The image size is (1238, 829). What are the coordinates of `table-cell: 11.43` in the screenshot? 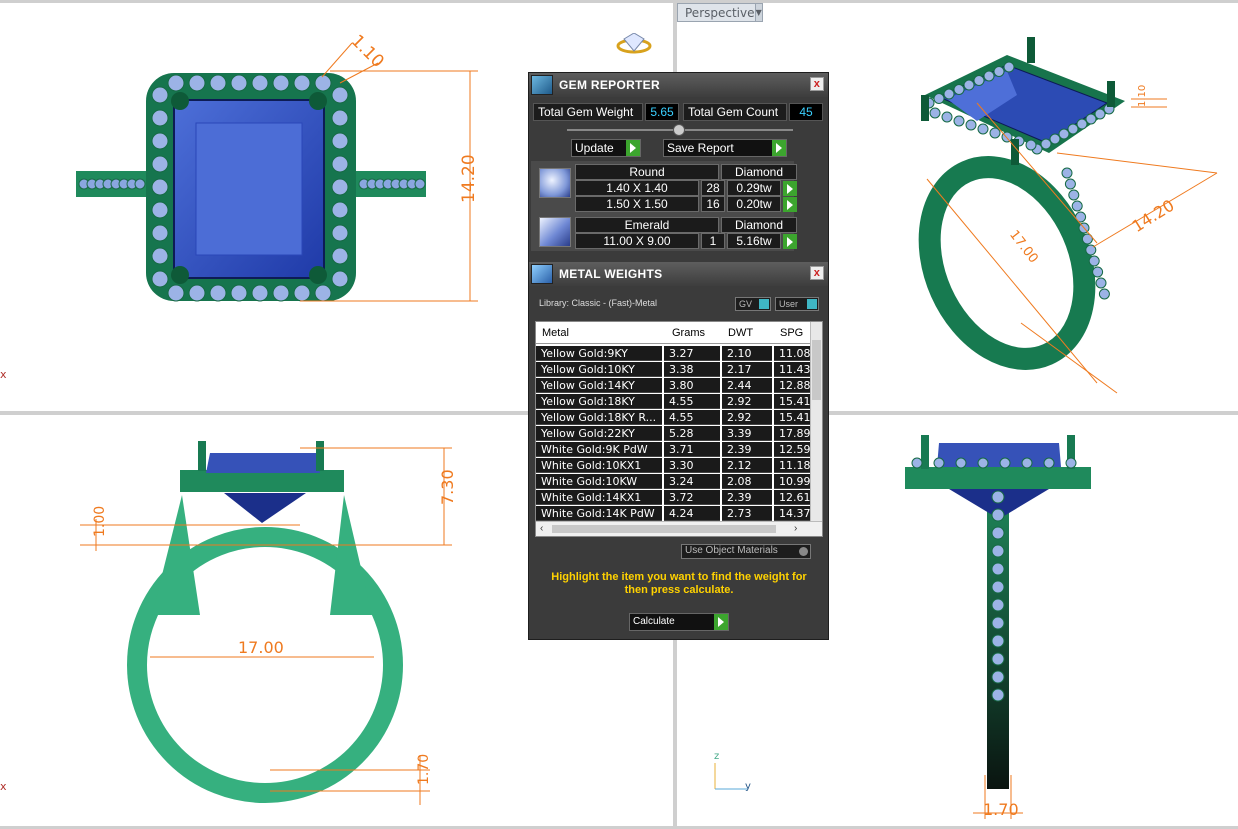 It's located at (794, 369).